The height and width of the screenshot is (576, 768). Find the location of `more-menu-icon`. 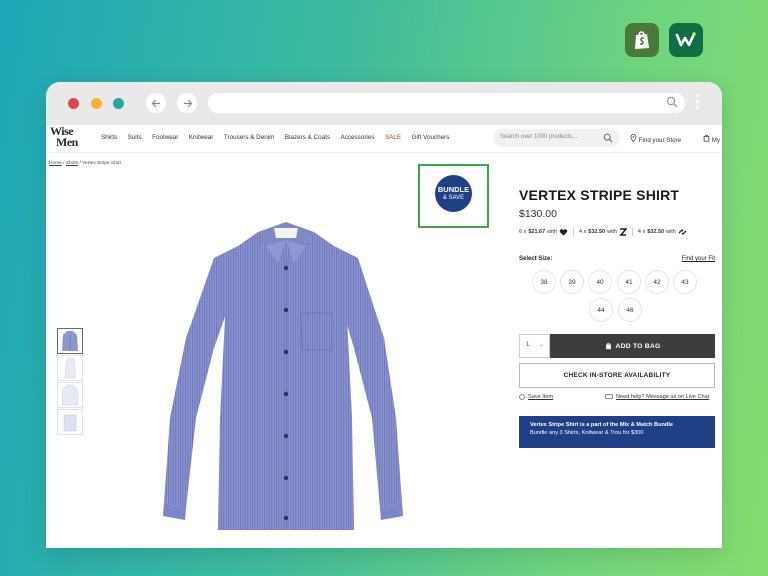

more-menu-icon is located at coordinates (698, 103).